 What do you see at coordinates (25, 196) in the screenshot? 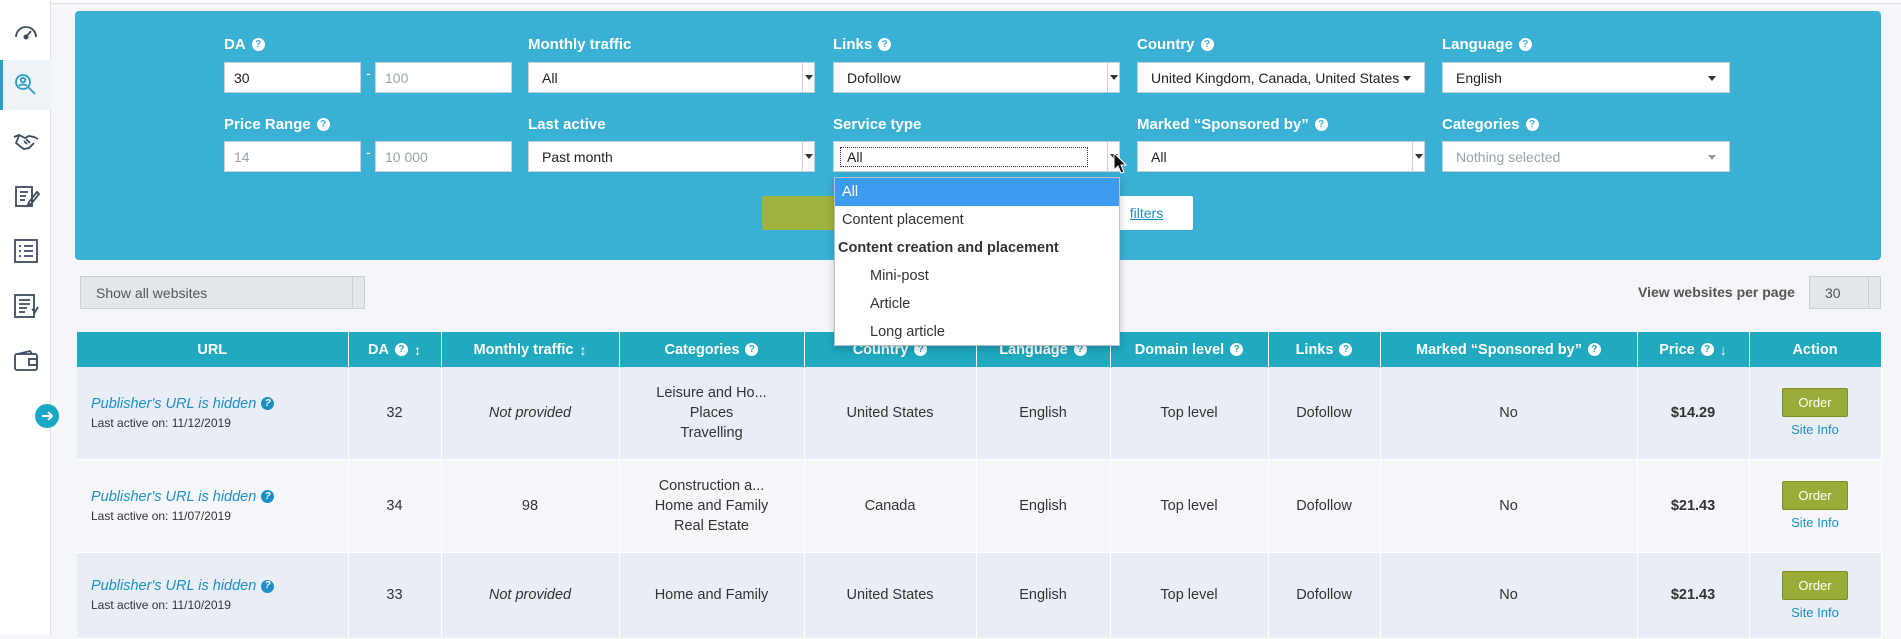
I see `sidebar-item-content` at bounding box center [25, 196].